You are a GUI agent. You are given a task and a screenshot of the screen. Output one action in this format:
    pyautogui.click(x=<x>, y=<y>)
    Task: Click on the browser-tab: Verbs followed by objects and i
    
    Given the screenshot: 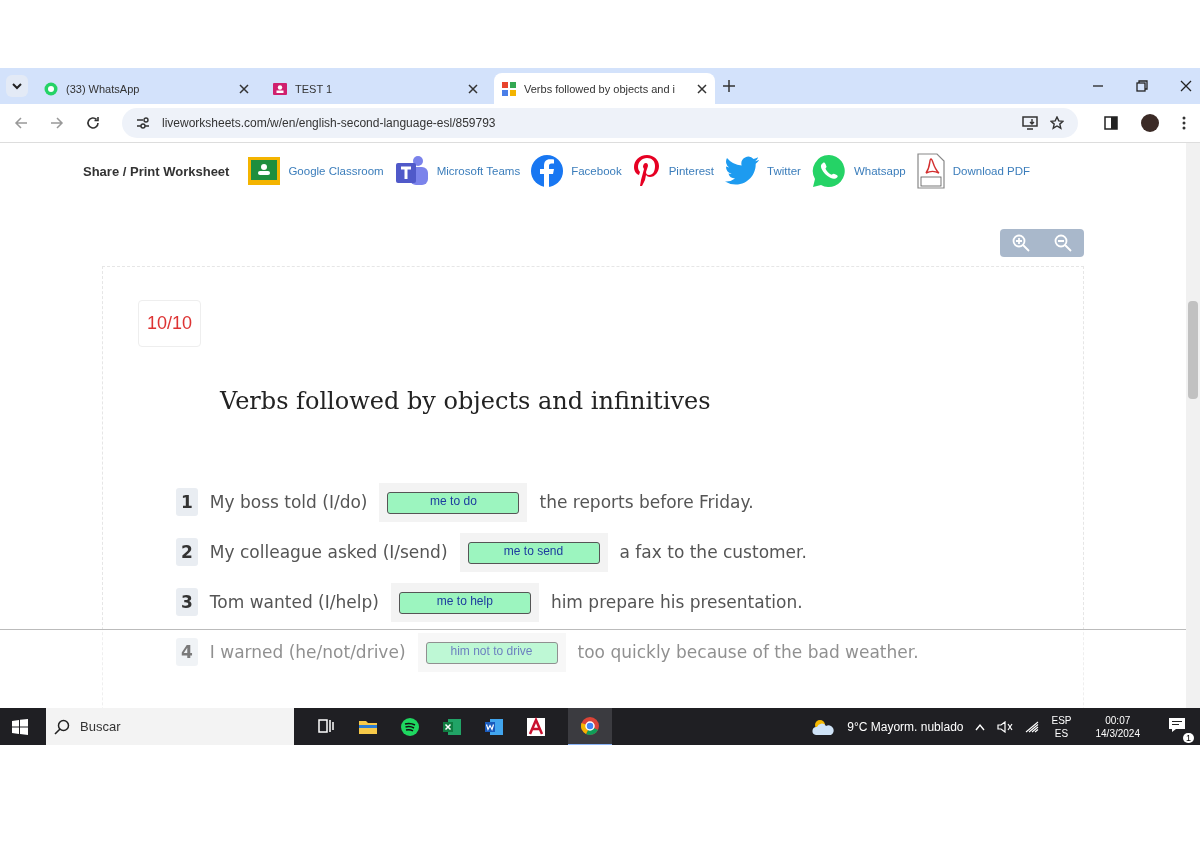 What is the action you would take?
    pyautogui.click(x=604, y=89)
    